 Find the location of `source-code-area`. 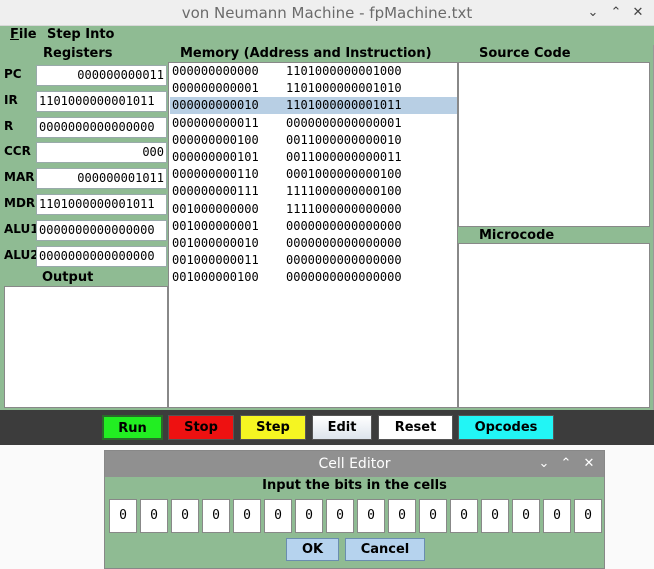

source-code-area is located at coordinates (554, 144).